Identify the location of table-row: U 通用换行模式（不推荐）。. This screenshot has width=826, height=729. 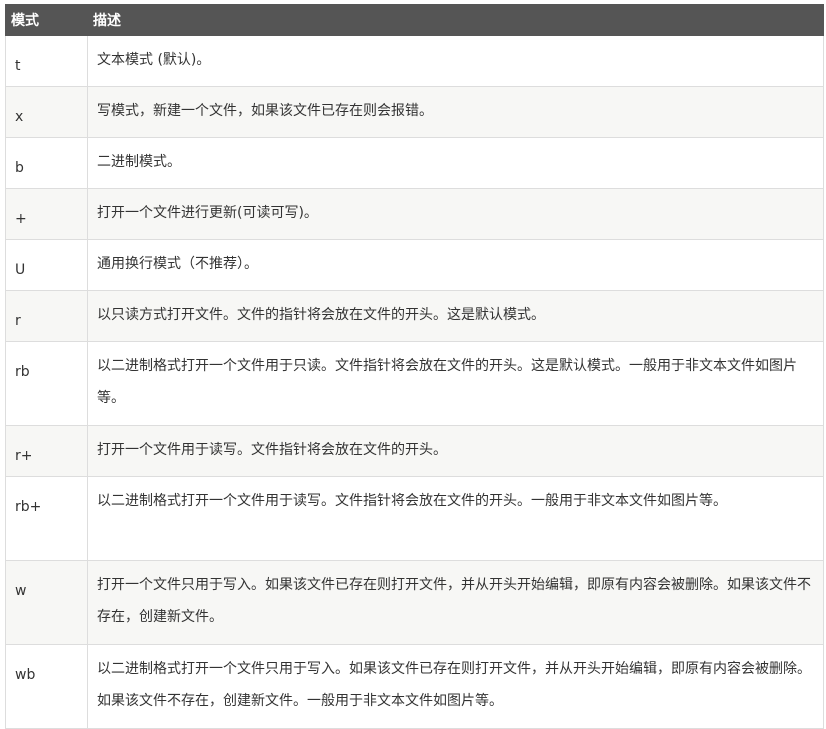
(414, 265).